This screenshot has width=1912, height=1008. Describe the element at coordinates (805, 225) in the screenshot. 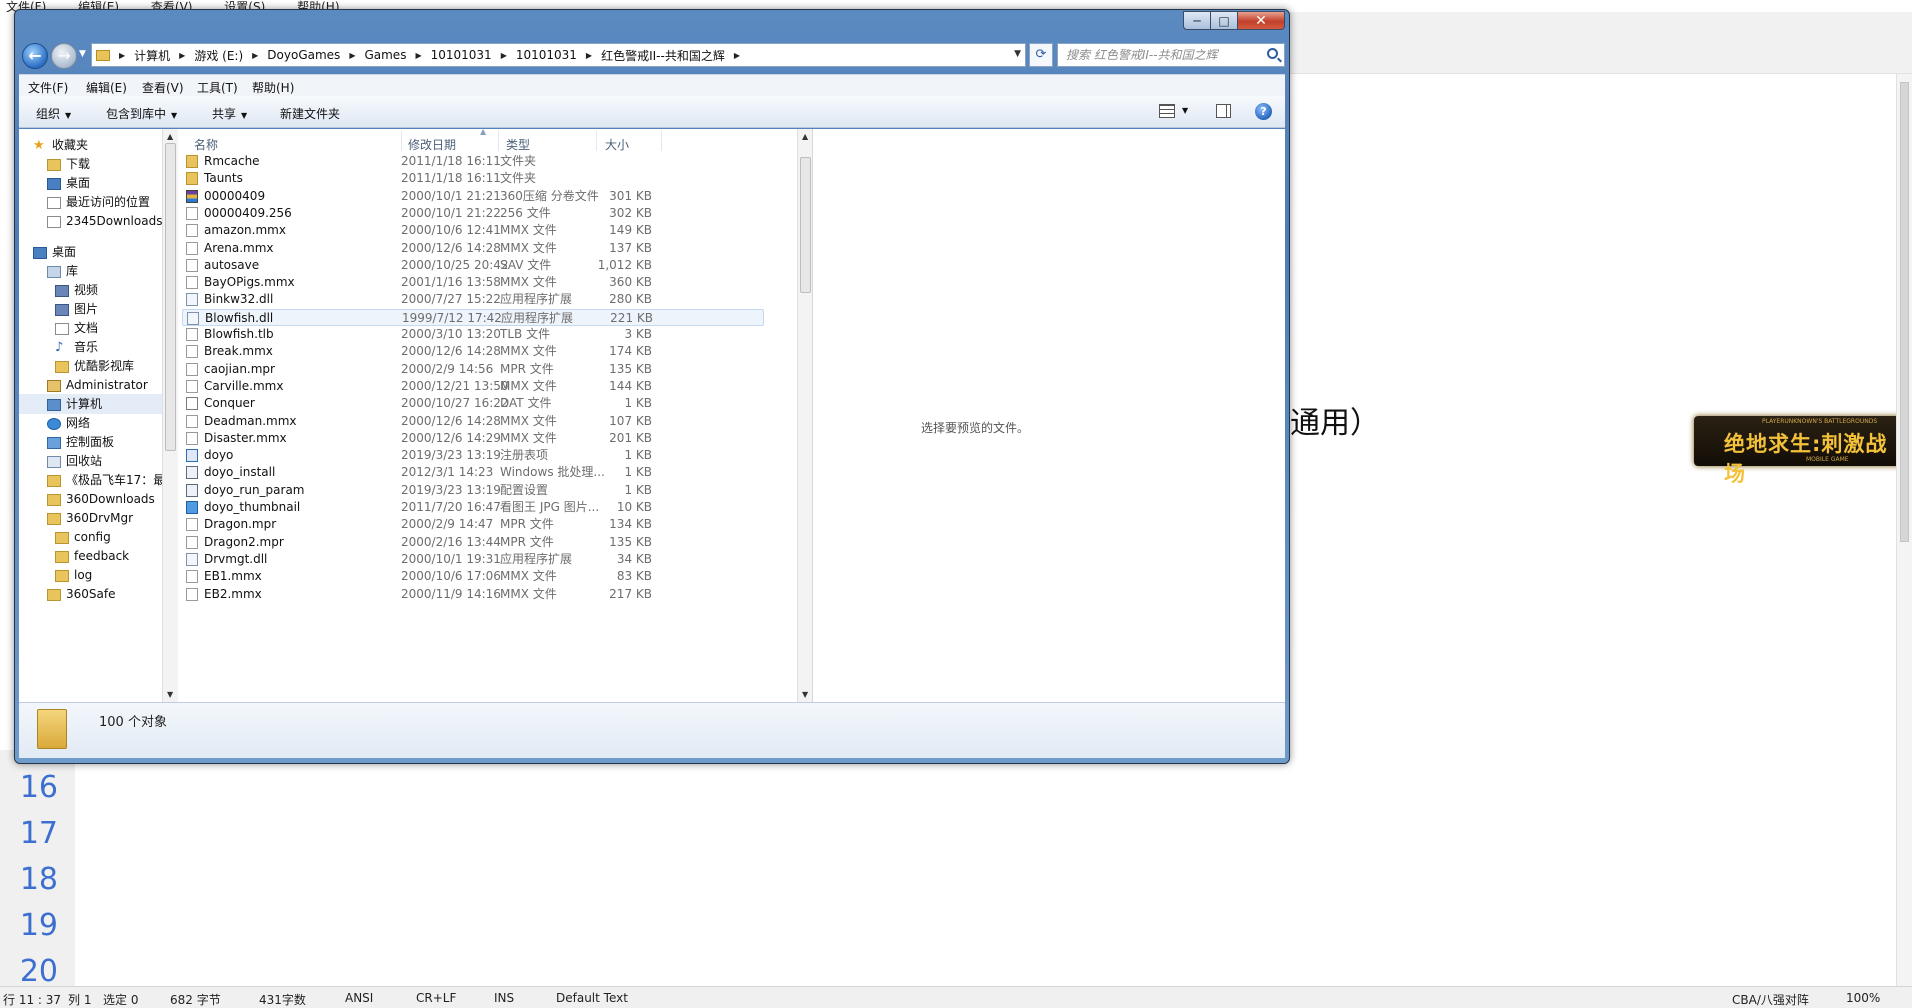

I see `file-list-scroll-thumb` at that location.